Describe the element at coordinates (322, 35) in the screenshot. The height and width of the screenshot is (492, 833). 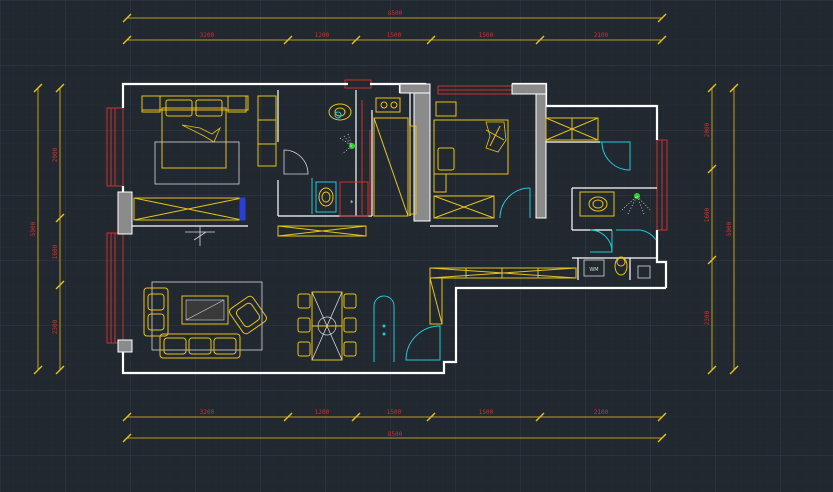
I see `top-dim-2: 1200` at that location.